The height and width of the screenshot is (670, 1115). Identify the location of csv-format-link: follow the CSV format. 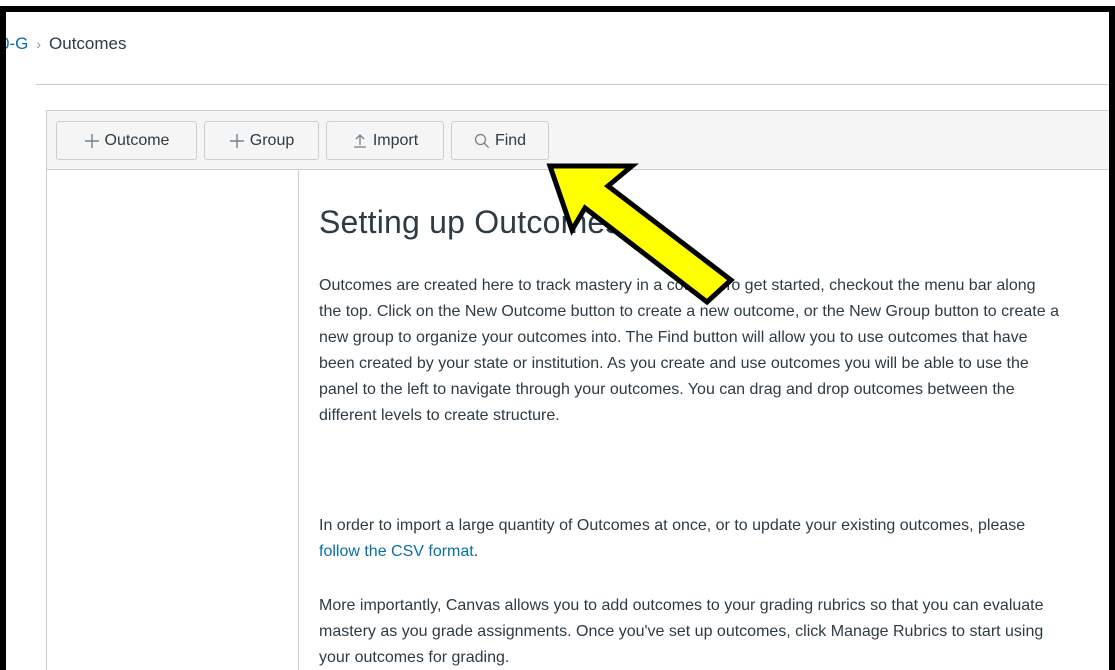
(396, 551).